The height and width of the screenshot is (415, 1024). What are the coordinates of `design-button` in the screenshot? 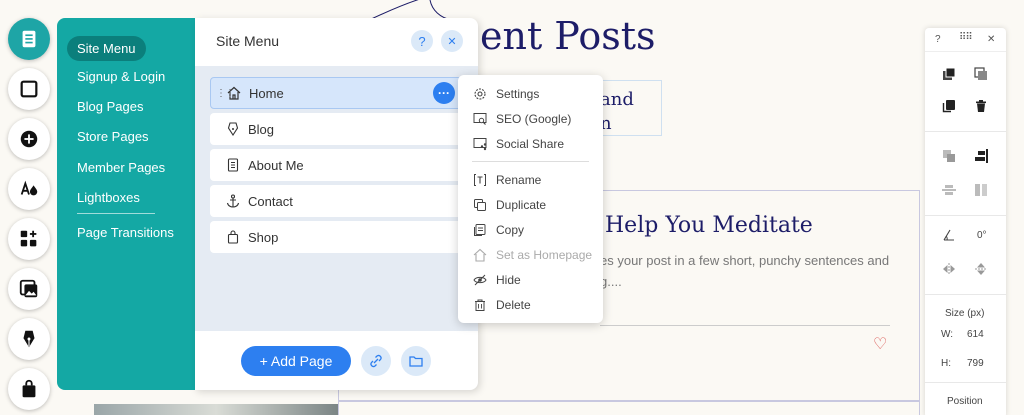 It's located at (29, 189).